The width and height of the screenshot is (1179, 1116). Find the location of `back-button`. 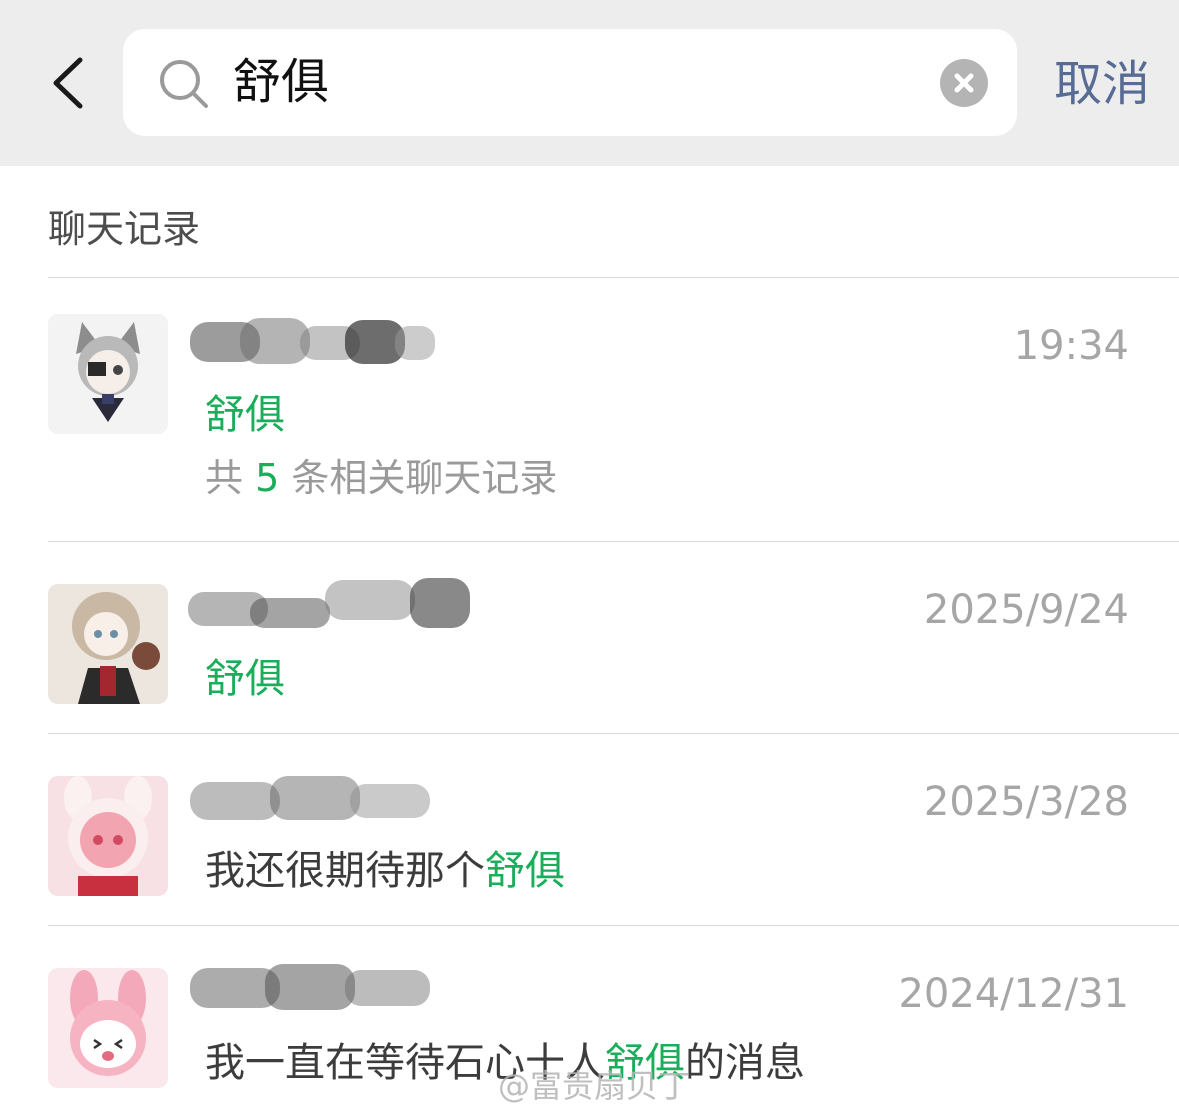

back-button is located at coordinates (70, 83).